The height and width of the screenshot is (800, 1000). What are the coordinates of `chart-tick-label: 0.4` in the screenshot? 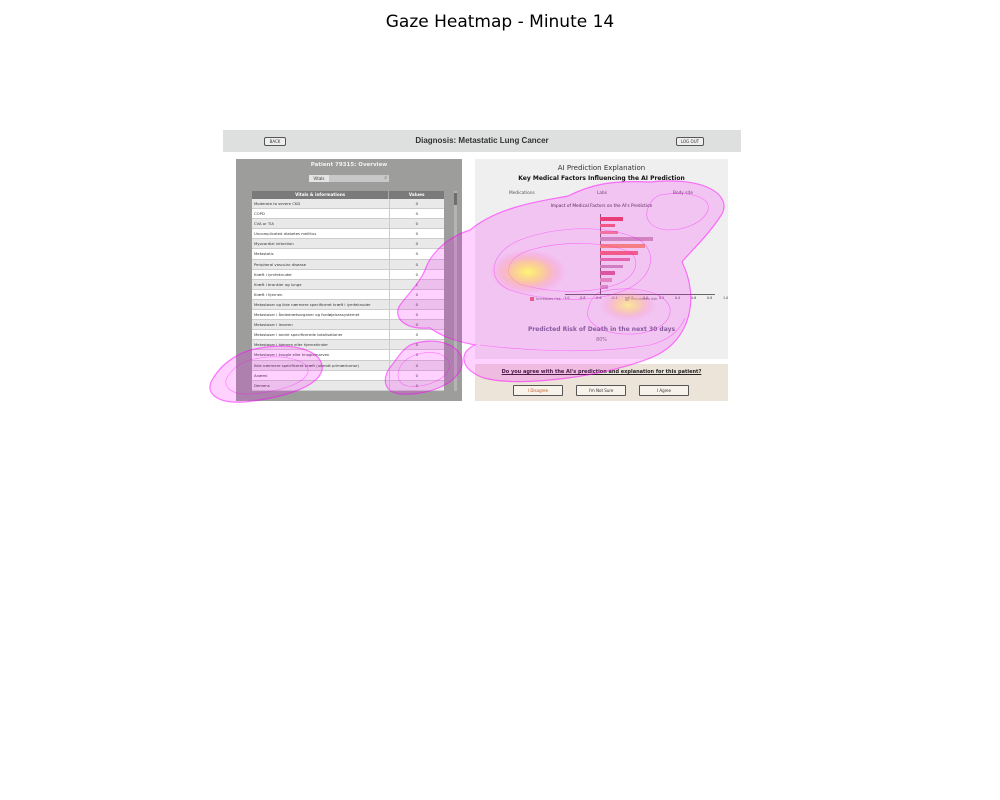 It's located at (678, 298).